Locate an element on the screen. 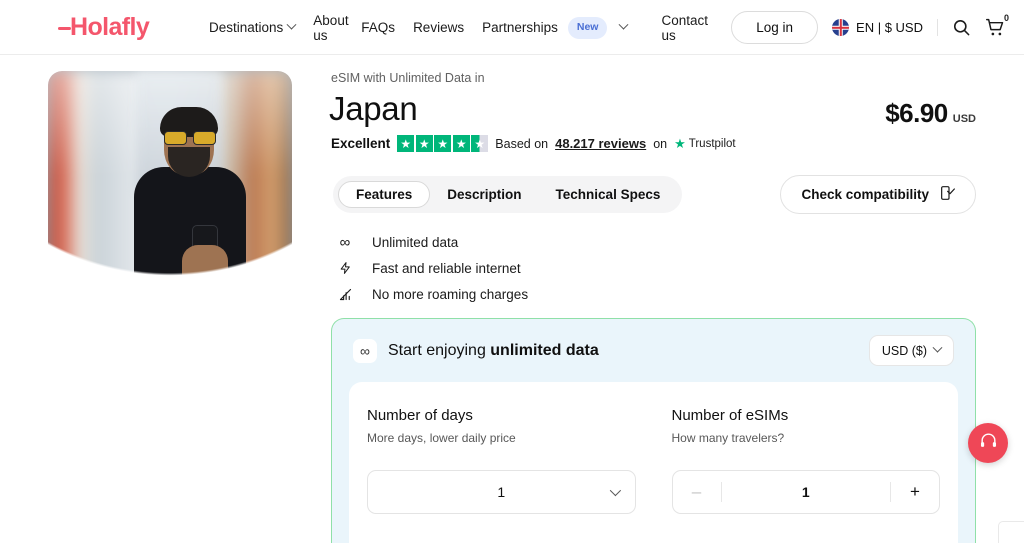 The image size is (1024, 543). trustpilot-name: Trustpilot is located at coordinates (712, 143).